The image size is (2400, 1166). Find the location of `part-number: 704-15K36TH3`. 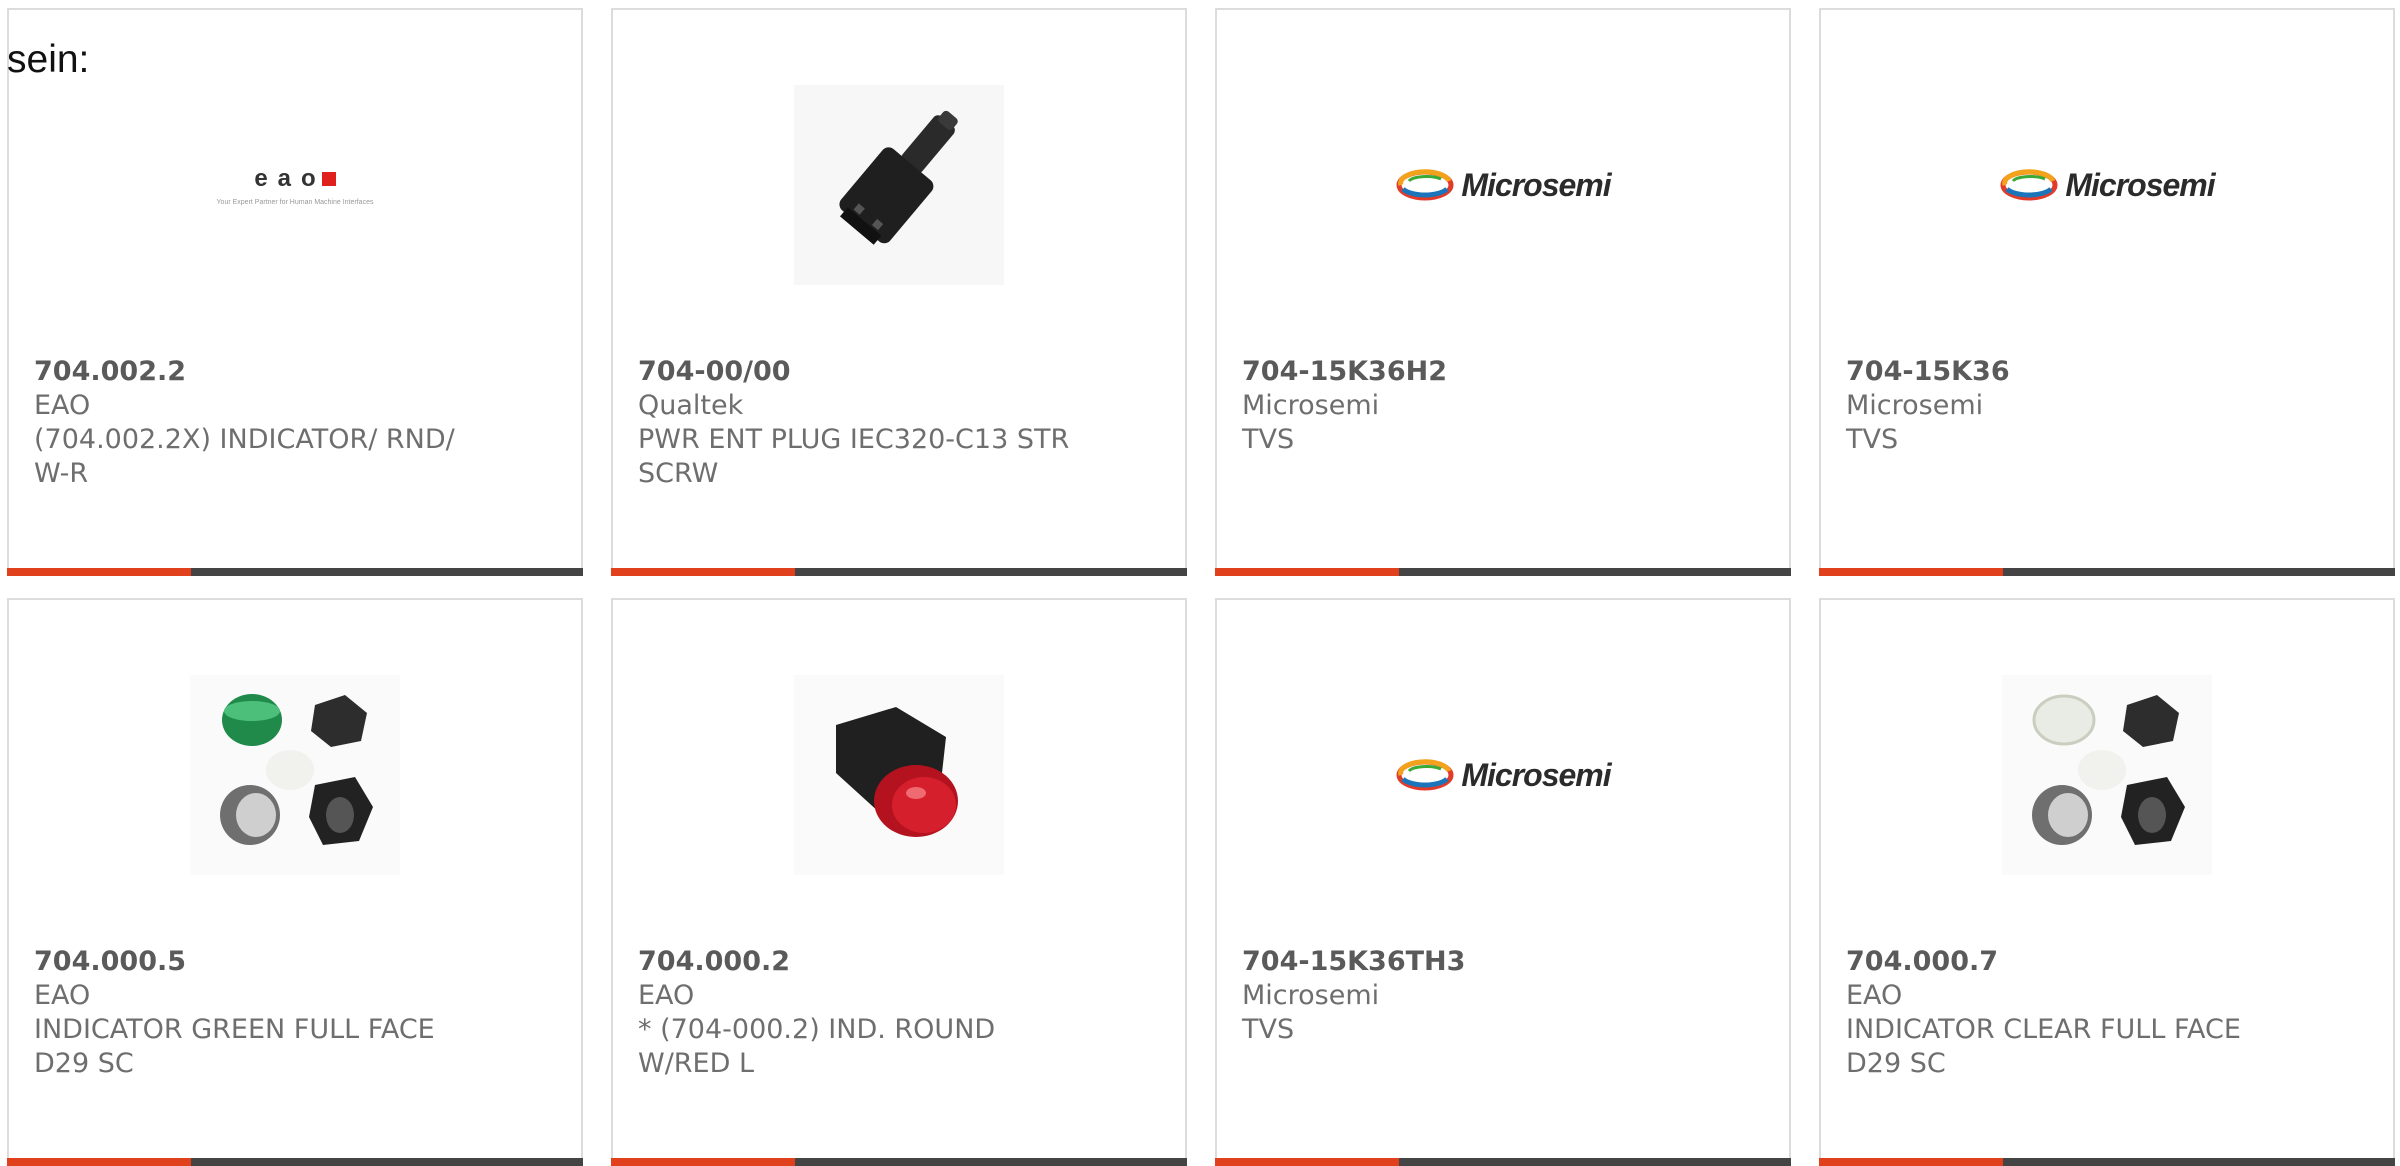

part-number: 704-15K36TH3 is located at coordinates (1505, 962).